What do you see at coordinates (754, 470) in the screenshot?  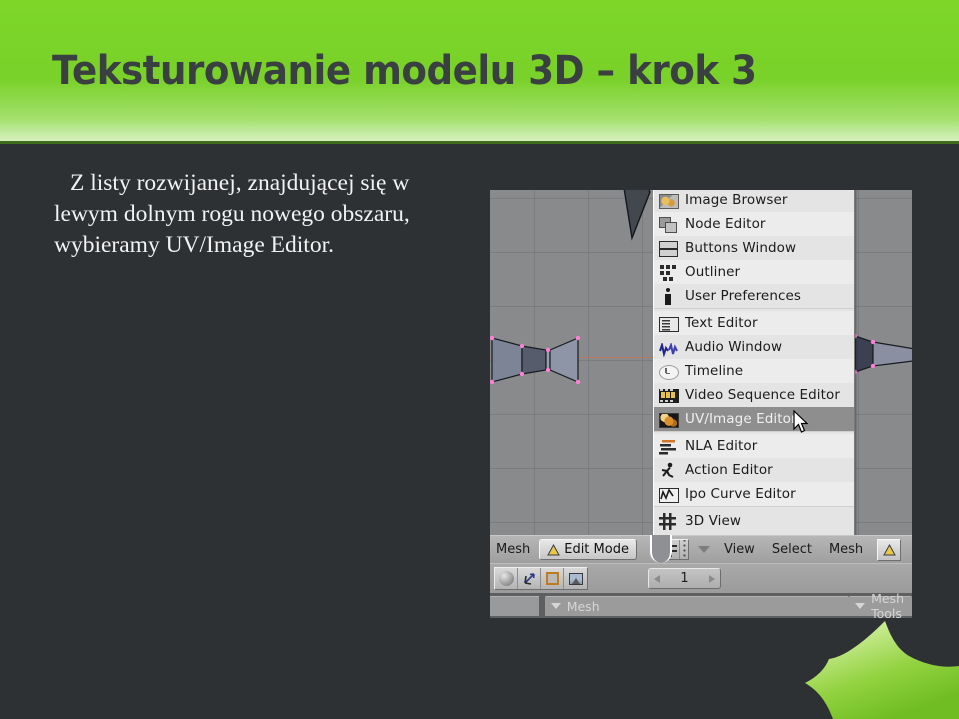 I see `menu-item-action-editor: Action Editor` at bounding box center [754, 470].